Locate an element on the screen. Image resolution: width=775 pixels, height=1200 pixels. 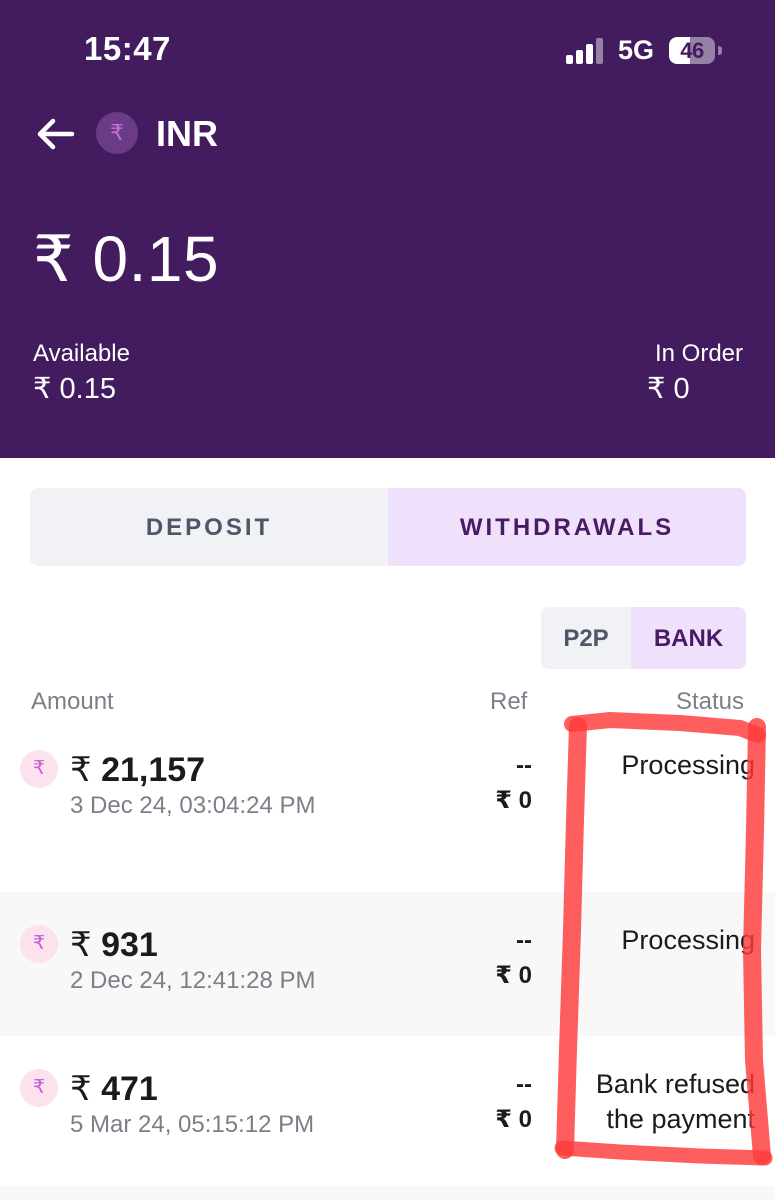
history-tabs: DEPOSIT WITHDRAWALS is located at coordinates (388, 527).